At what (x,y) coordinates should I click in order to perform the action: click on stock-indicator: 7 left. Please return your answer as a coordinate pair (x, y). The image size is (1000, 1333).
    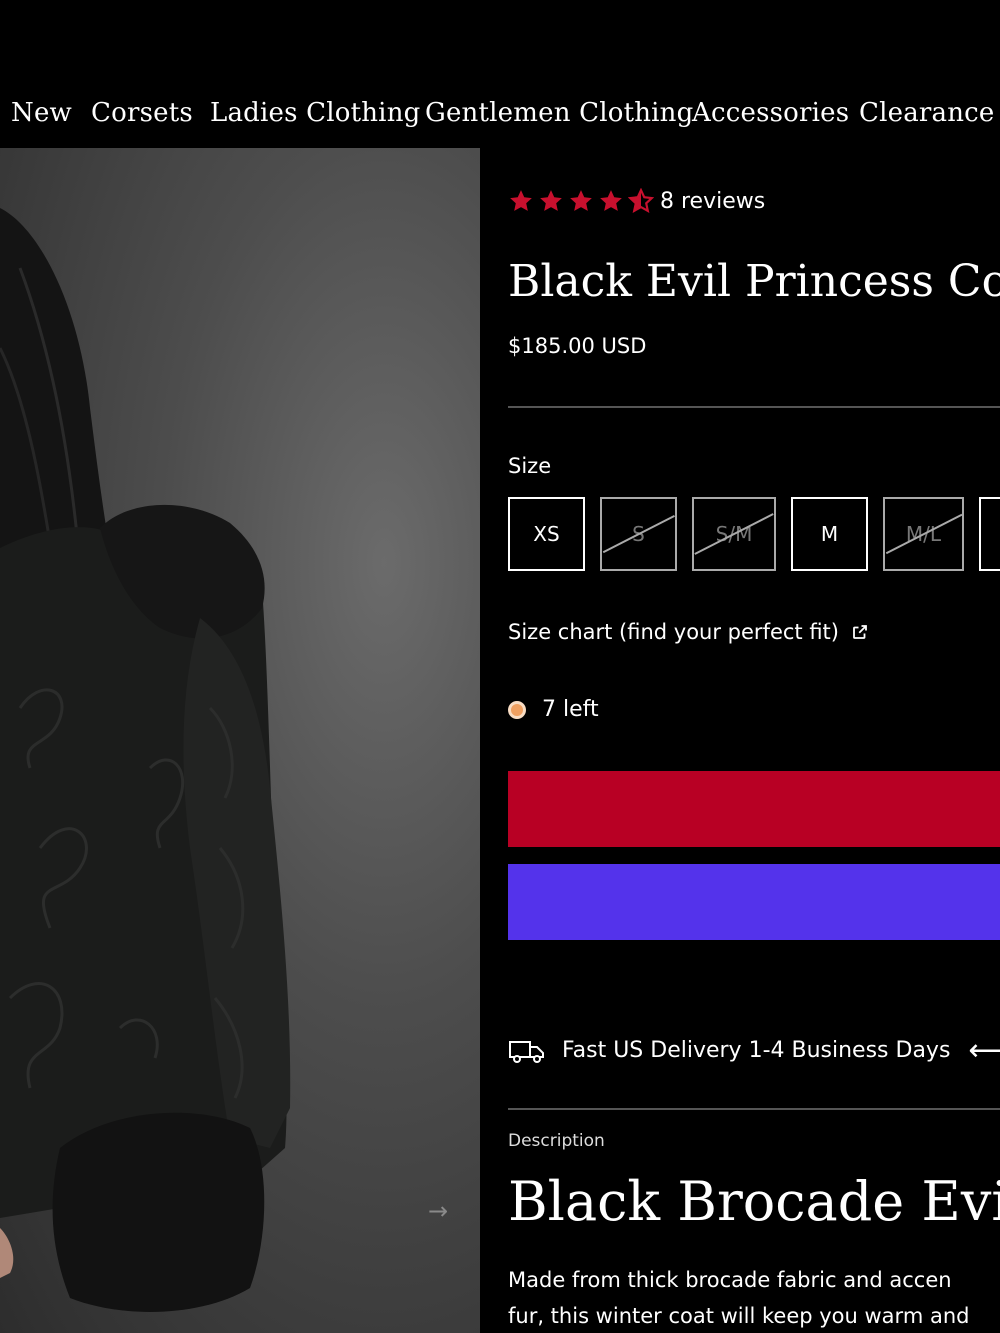
    Looking at the image, I should click on (553, 709).